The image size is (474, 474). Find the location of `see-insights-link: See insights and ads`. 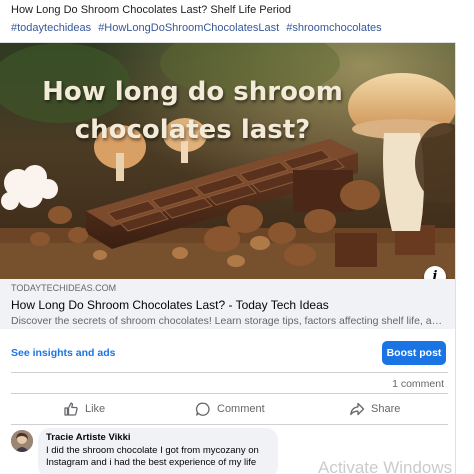

see-insights-link: See insights and ads is located at coordinates (63, 353).